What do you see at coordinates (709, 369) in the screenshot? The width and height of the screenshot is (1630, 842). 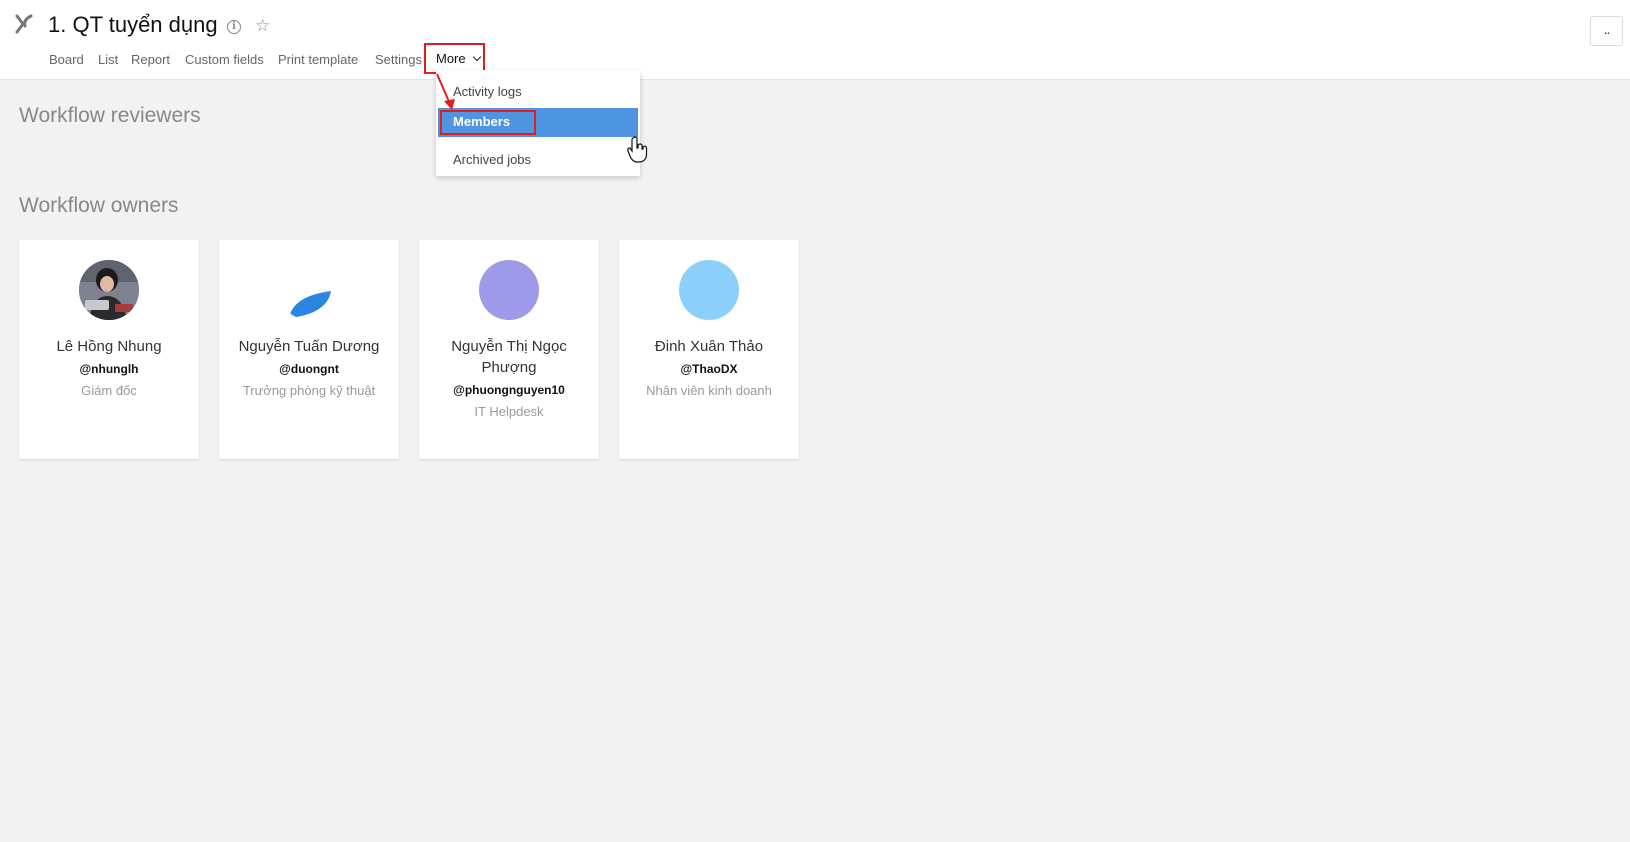 I see `owner-handle: @ThaoDX` at bounding box center [709, 369].